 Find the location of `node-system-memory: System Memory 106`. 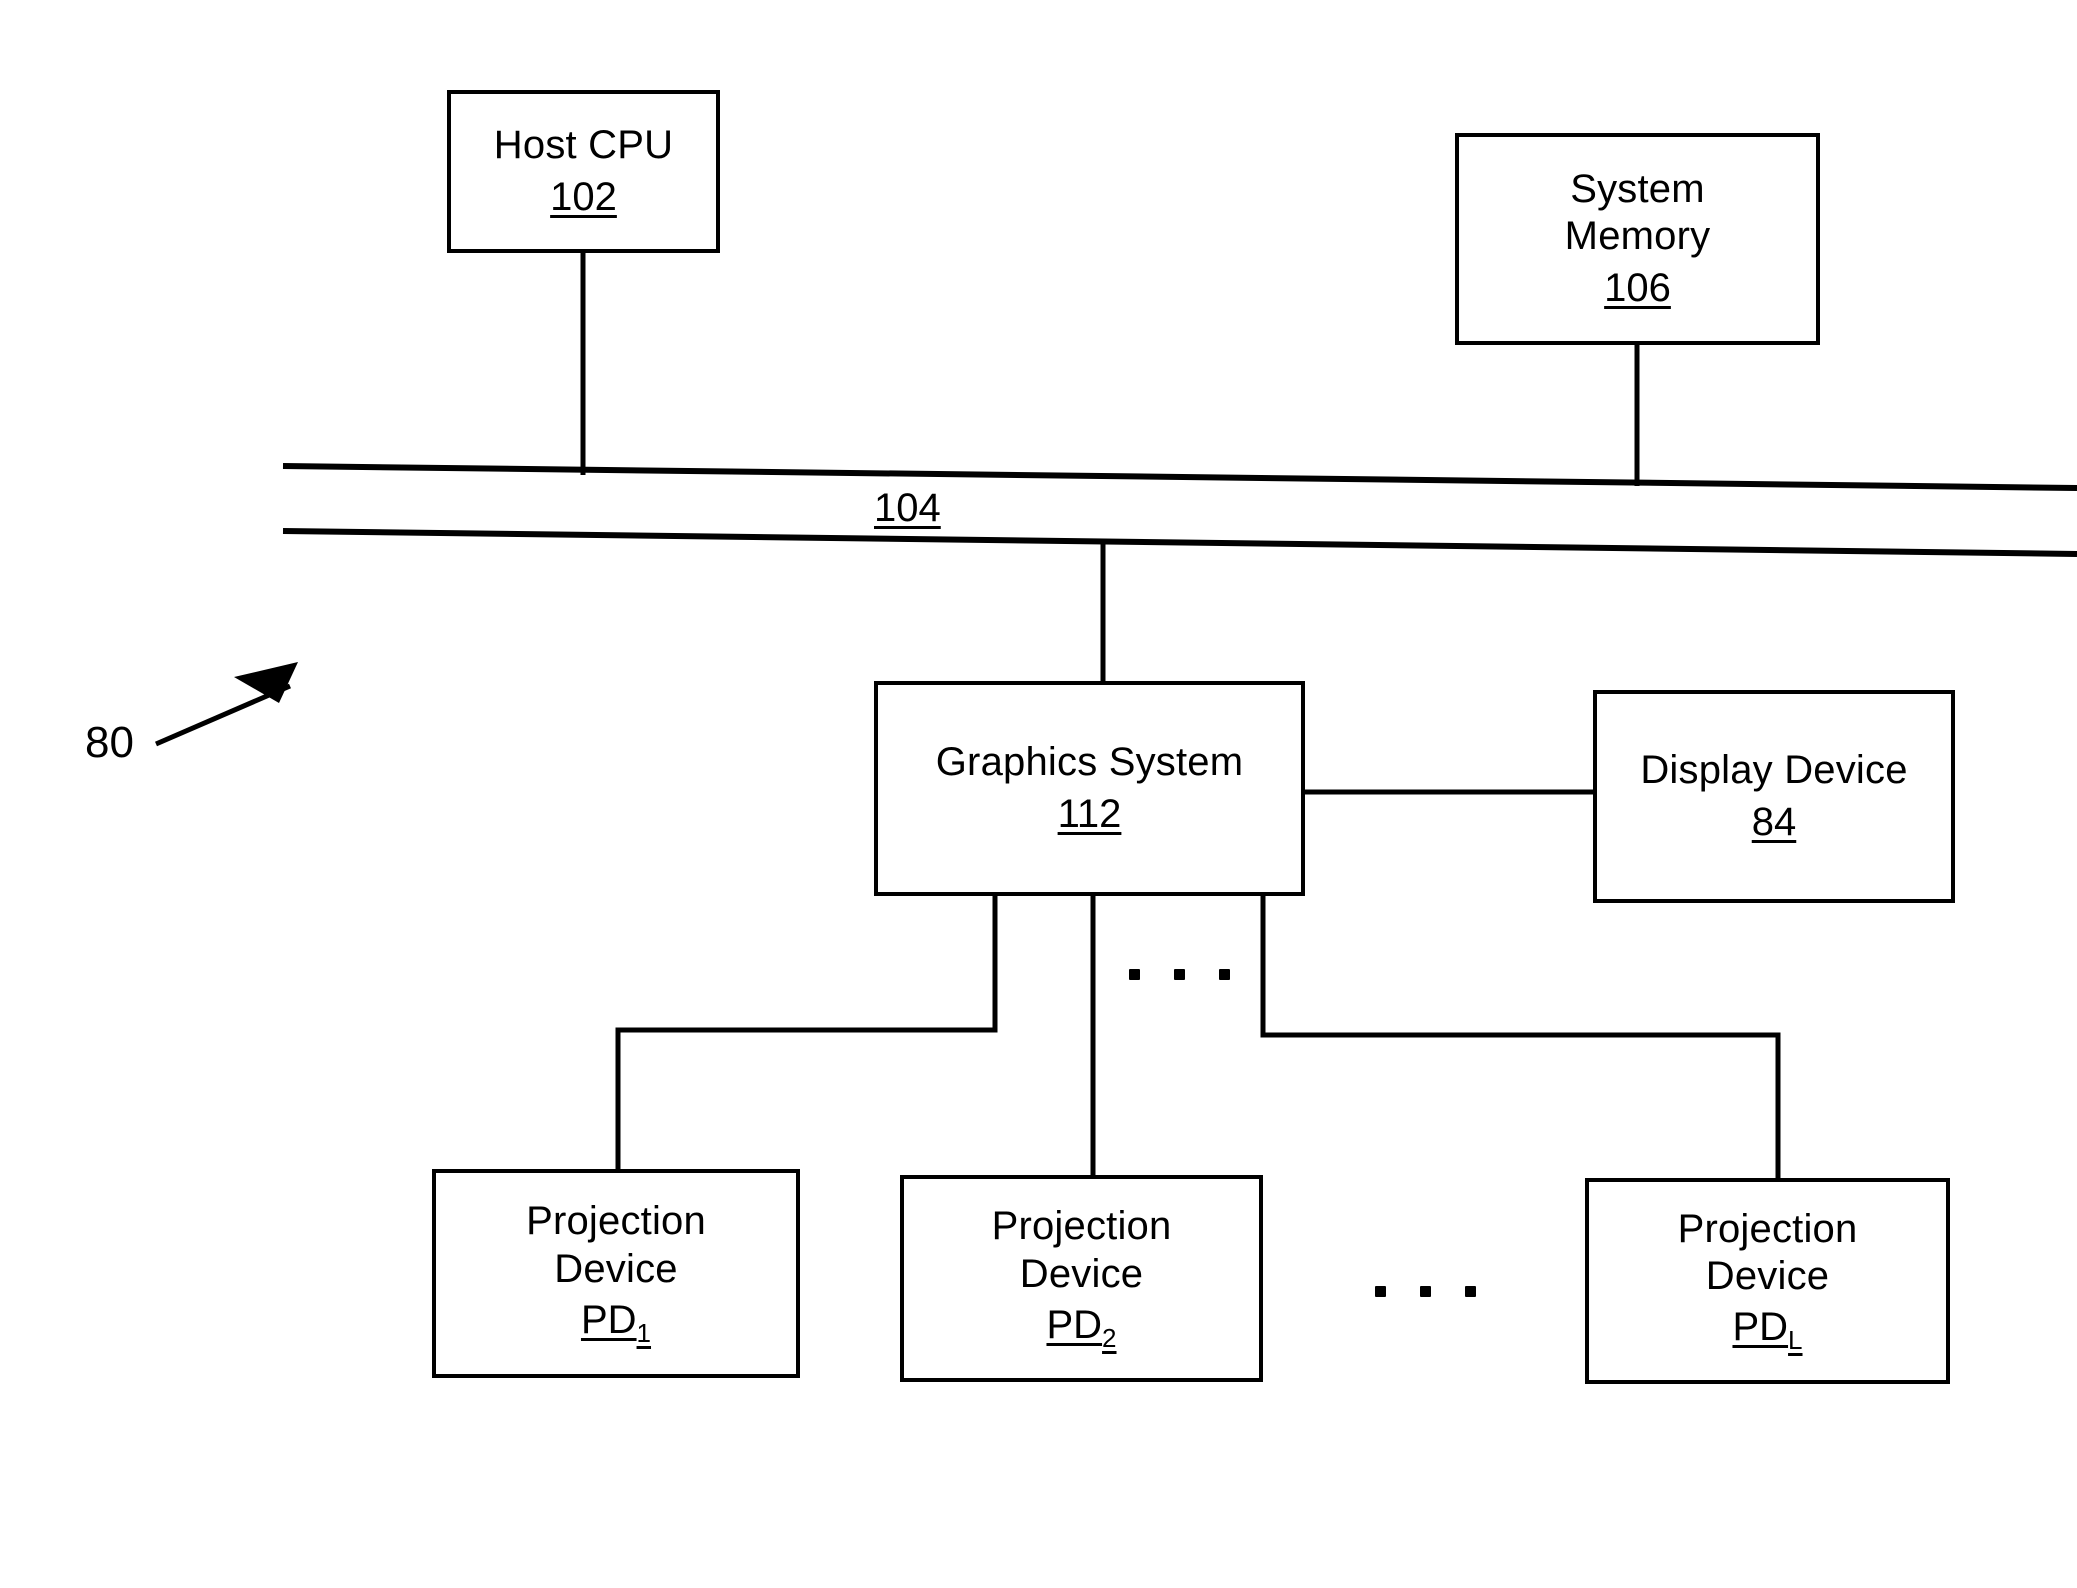

node-system-memory: System Memory 106 is located at coordinates (1637, 239).